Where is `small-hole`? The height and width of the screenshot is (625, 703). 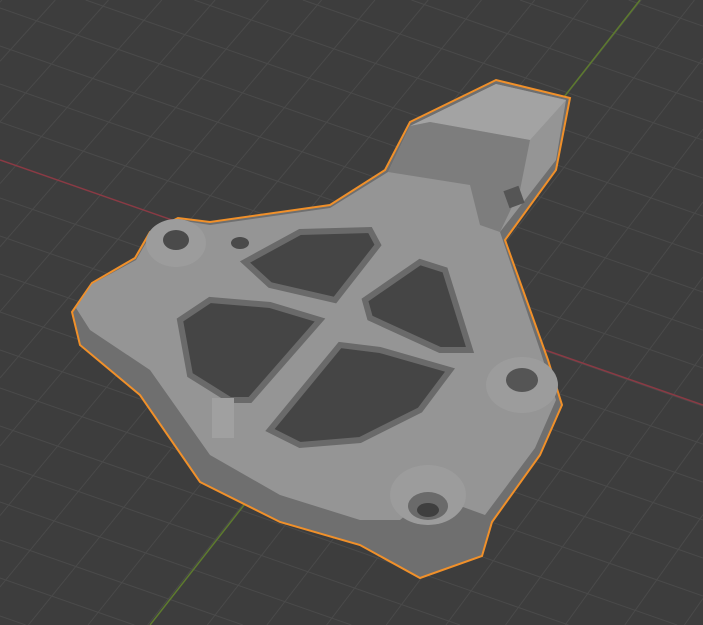
small-hole is located at coordinates (240, 243).